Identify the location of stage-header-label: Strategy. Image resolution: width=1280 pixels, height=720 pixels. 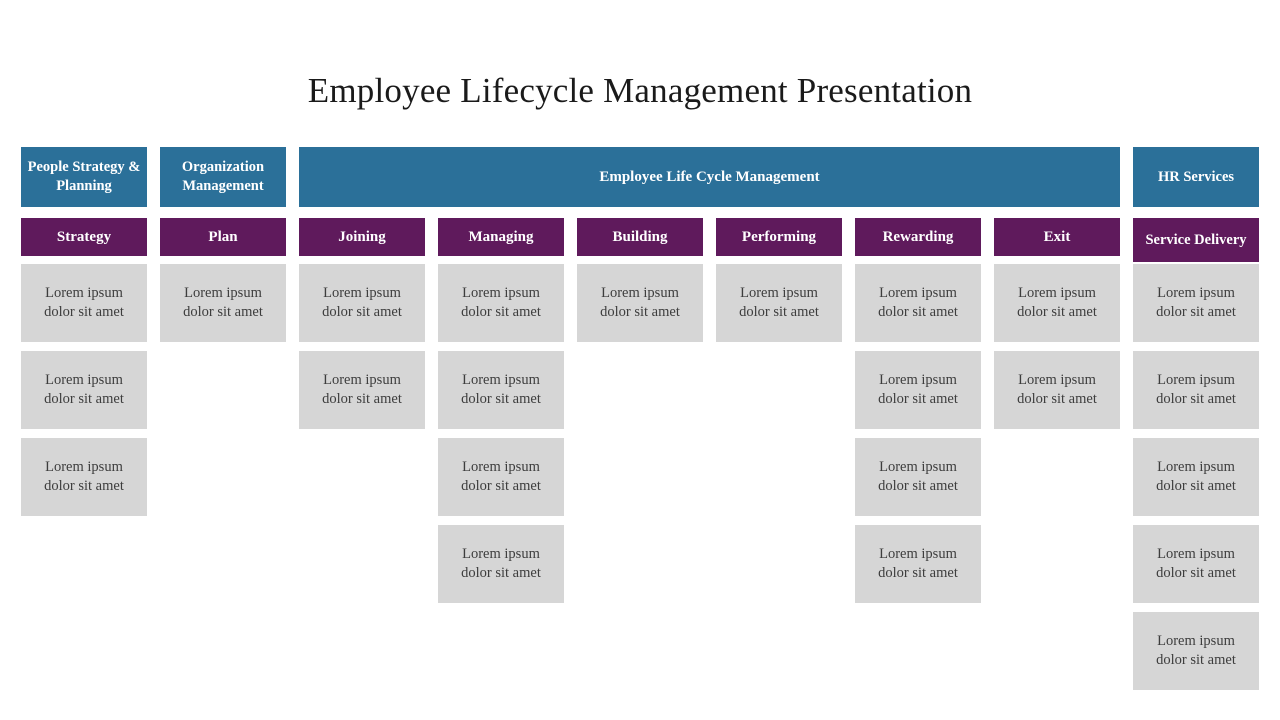
(84, 236).